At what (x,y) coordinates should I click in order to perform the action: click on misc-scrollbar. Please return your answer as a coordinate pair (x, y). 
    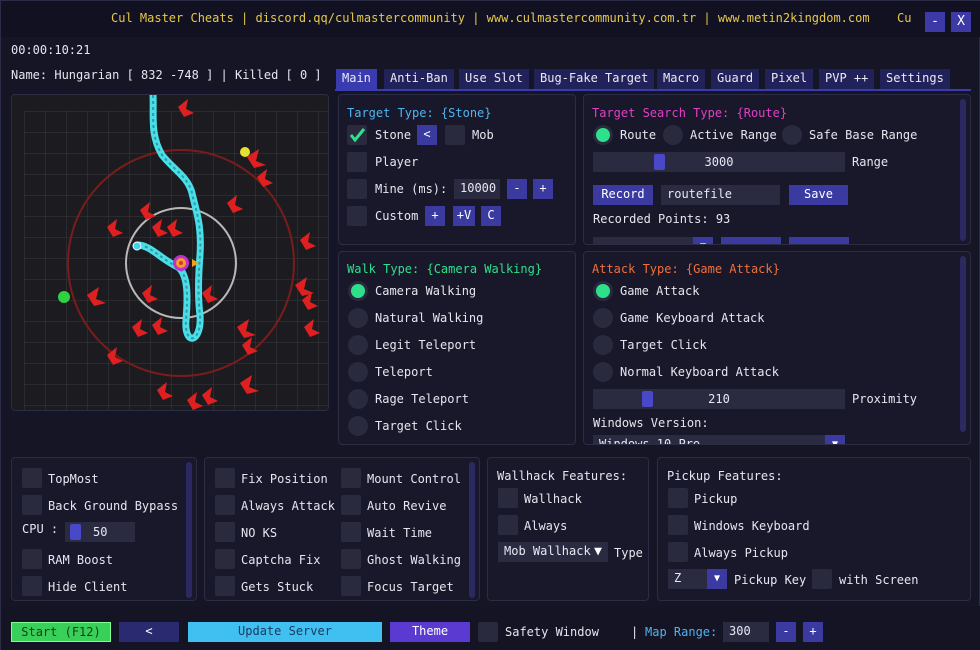
    Looking at the image, I should click on (189, 530).